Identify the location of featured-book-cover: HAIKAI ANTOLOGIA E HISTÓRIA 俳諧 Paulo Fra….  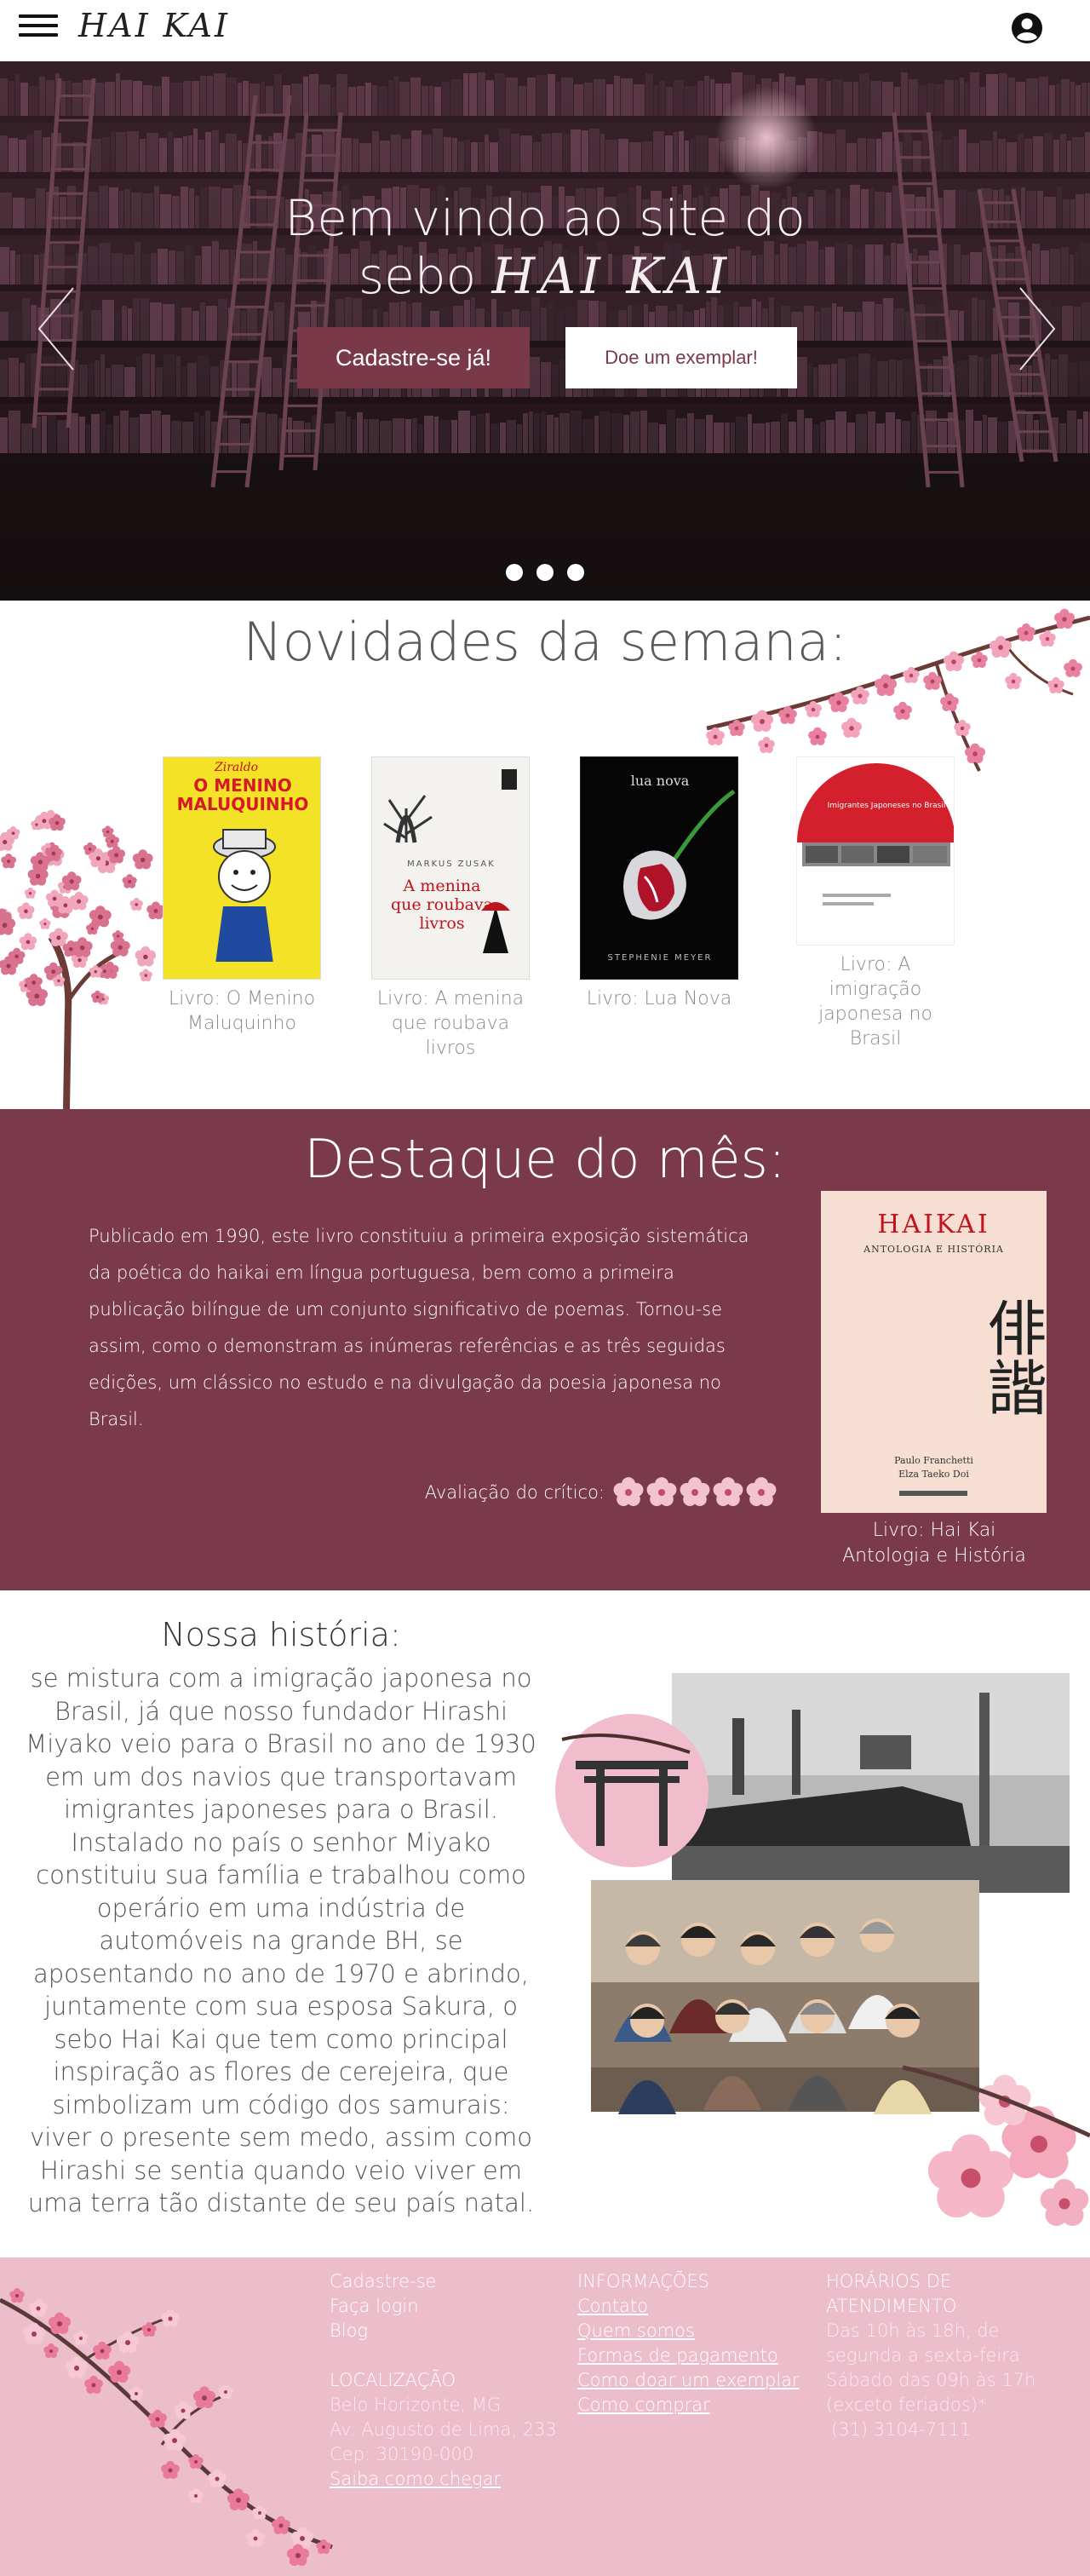
(934, 1352).